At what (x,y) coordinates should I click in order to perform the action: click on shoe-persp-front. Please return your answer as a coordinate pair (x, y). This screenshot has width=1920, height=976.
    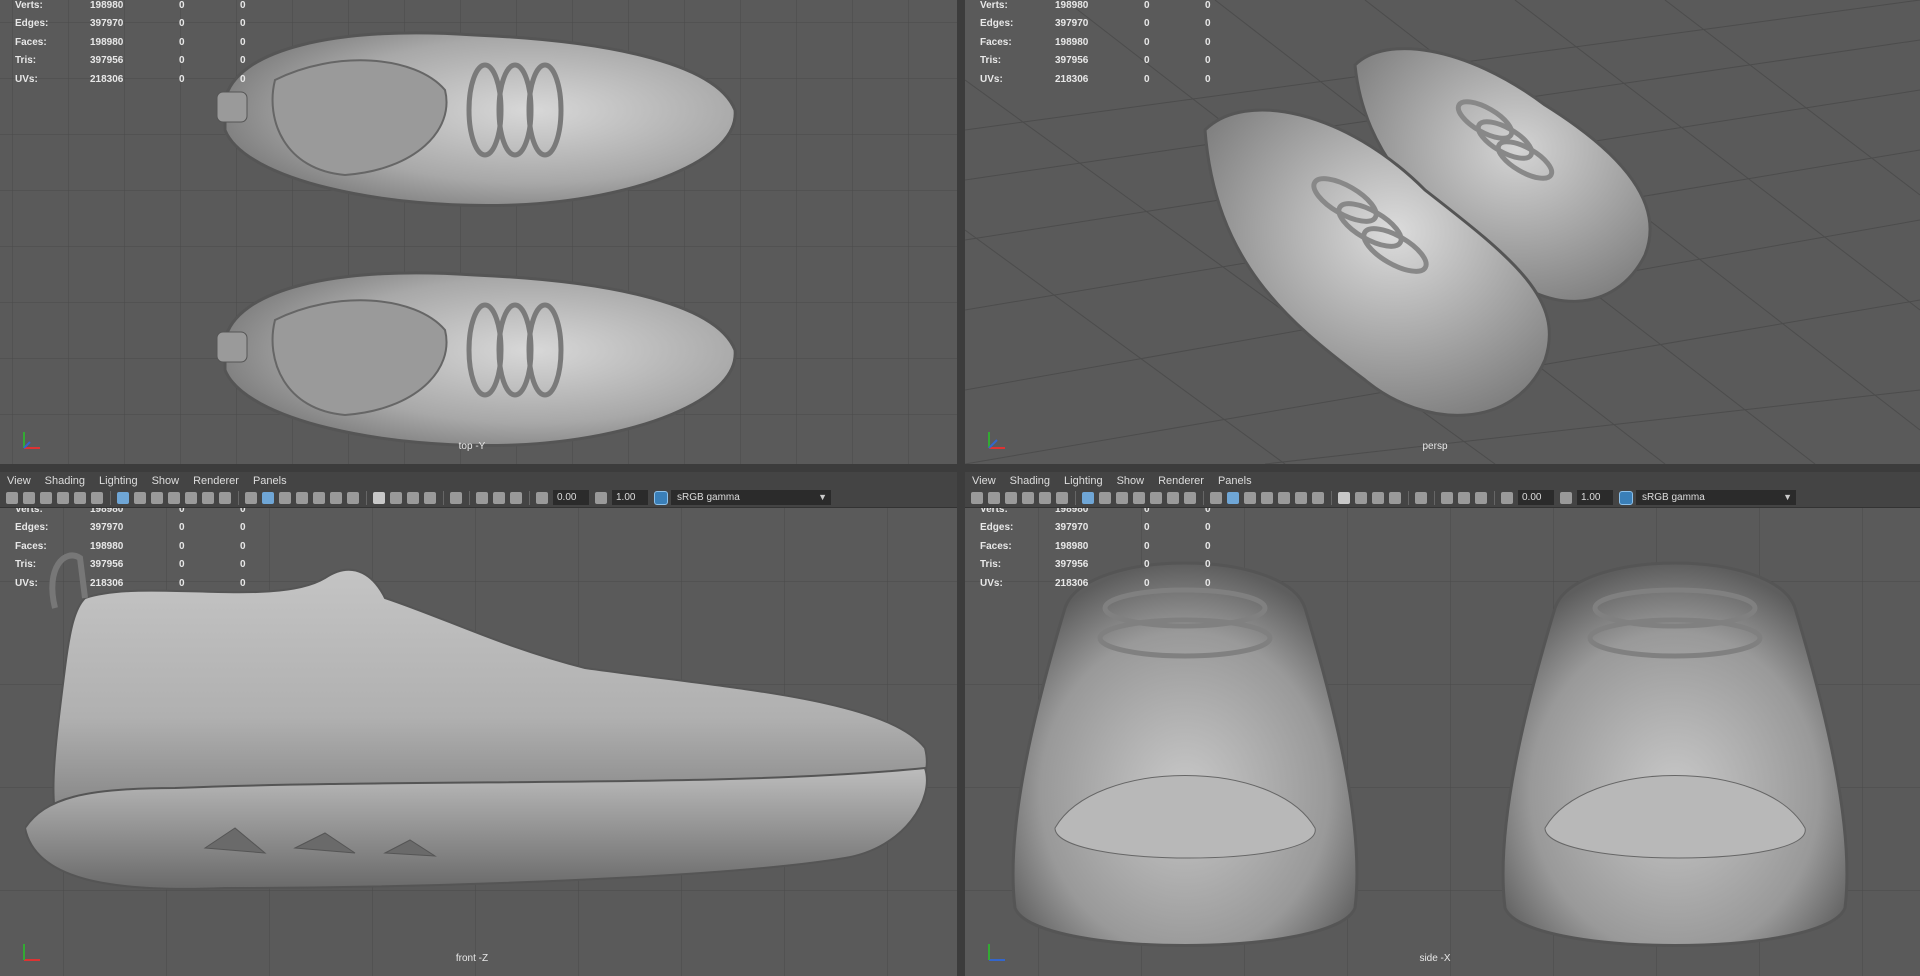
    Looking at the image, I should click on (1377, 262).